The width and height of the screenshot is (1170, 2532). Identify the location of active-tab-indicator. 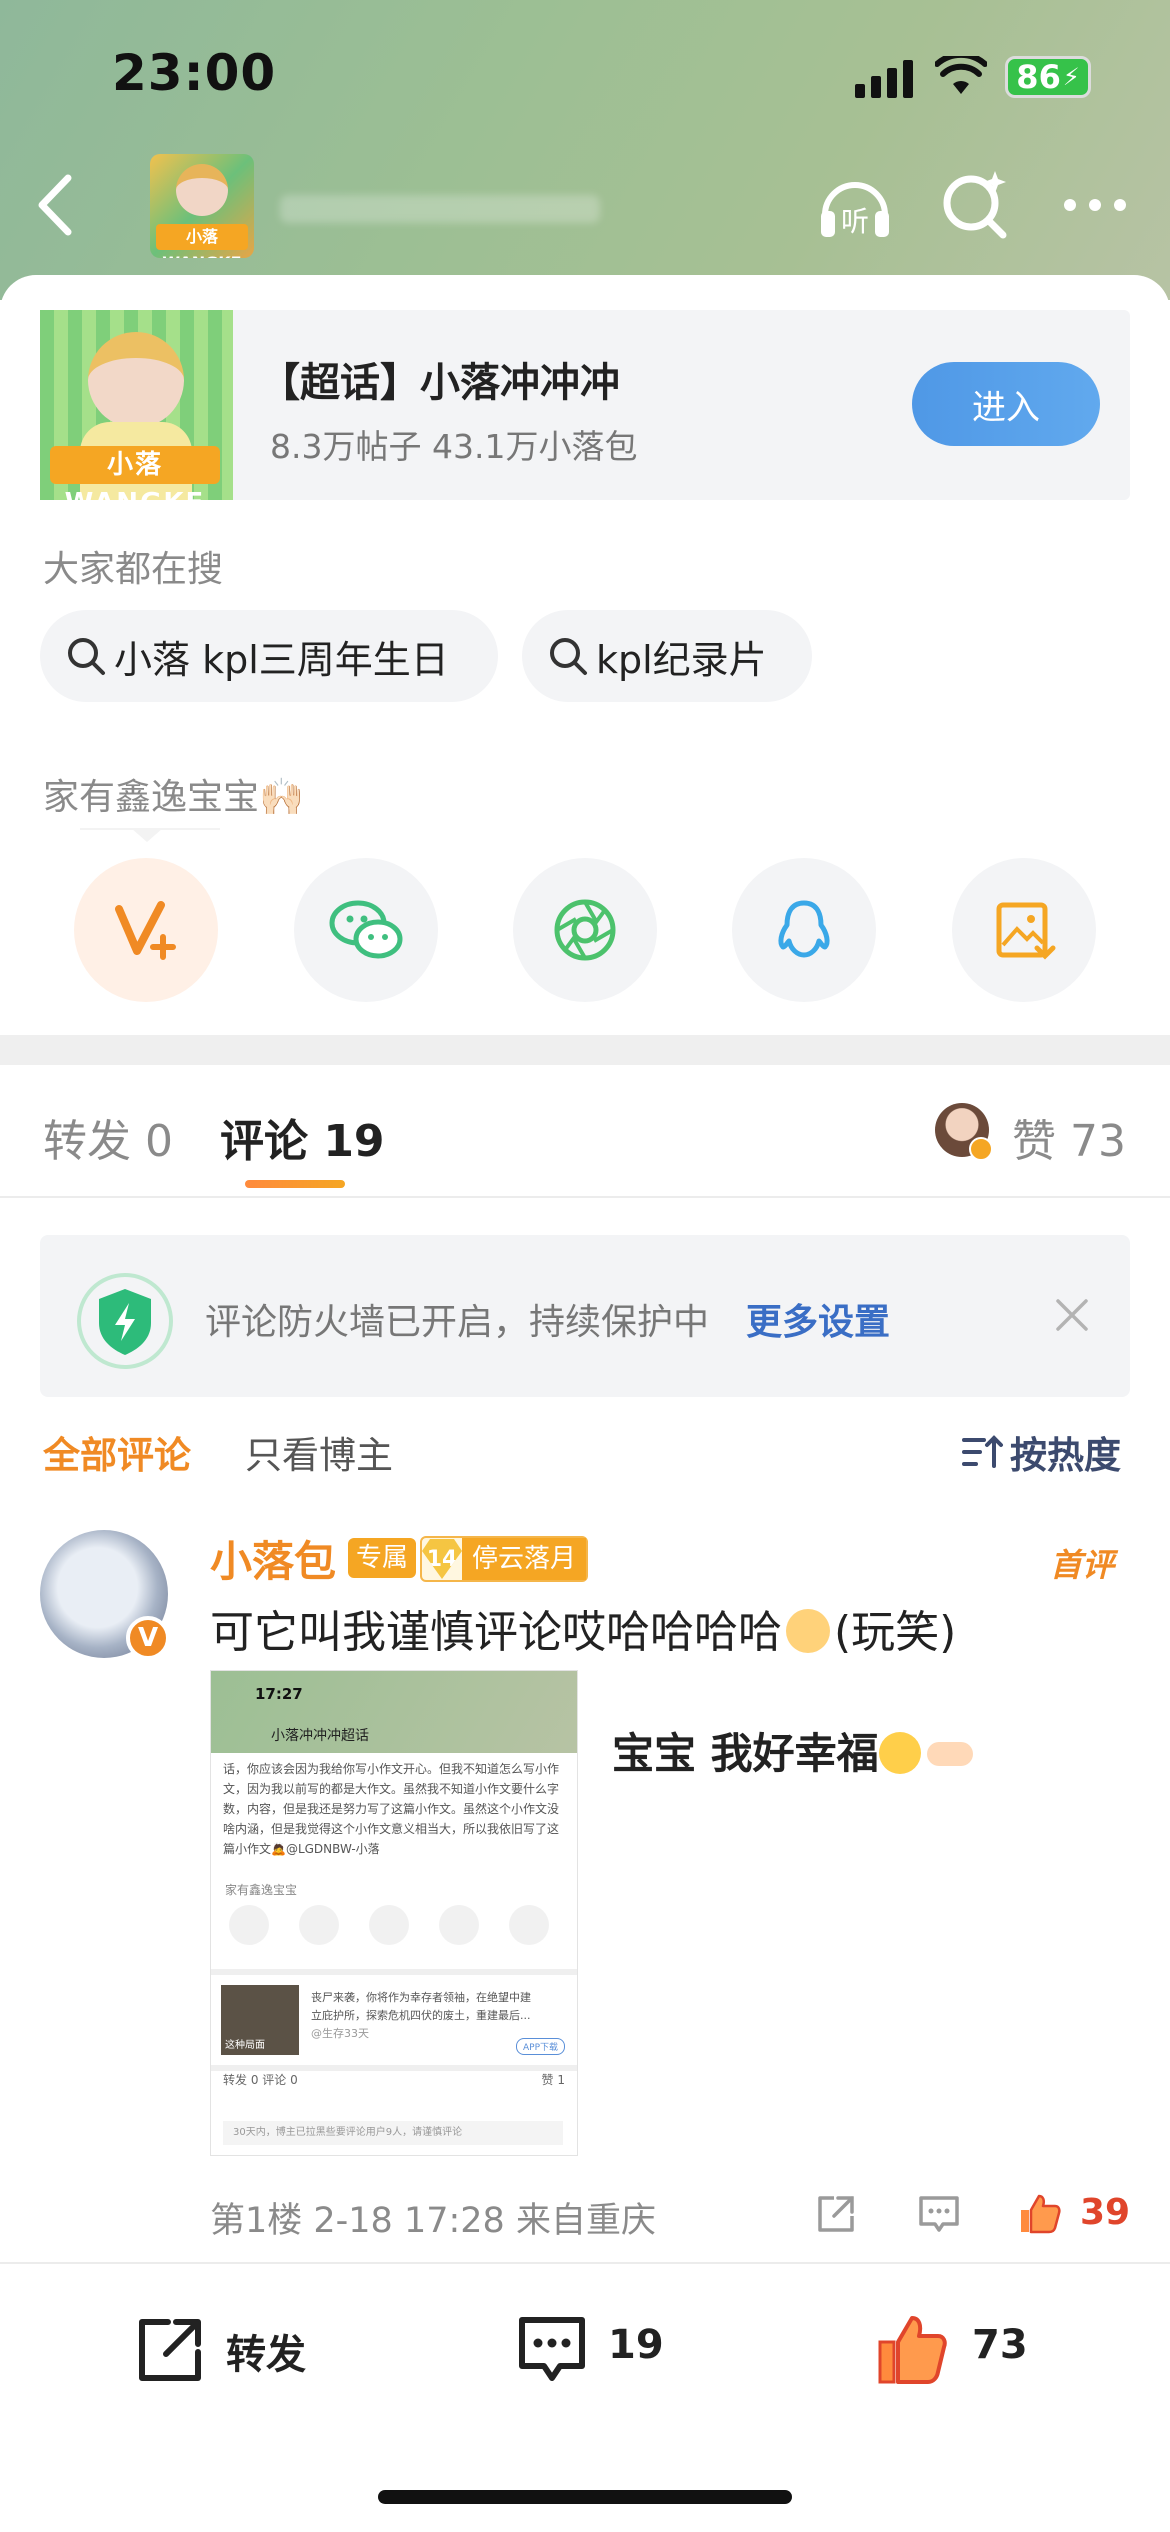
(295, 1184).